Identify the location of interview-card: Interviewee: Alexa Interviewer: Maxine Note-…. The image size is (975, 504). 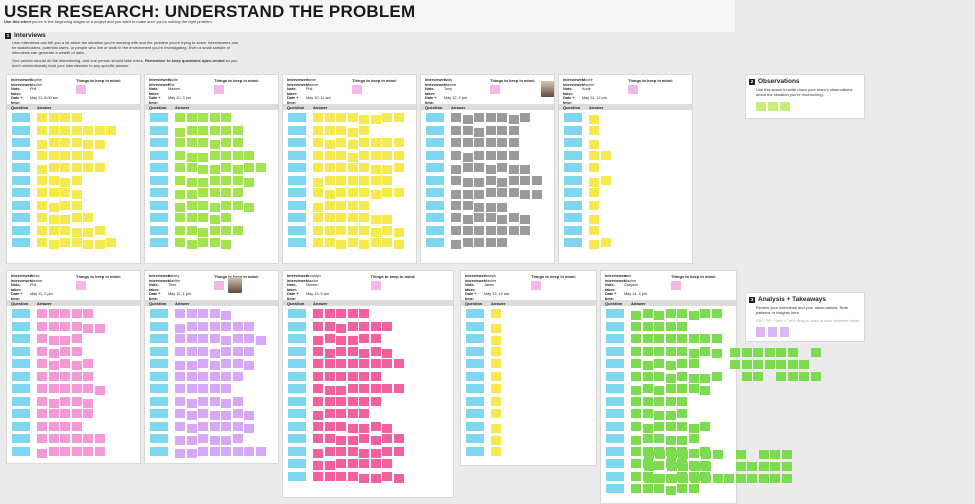
(73, 367).